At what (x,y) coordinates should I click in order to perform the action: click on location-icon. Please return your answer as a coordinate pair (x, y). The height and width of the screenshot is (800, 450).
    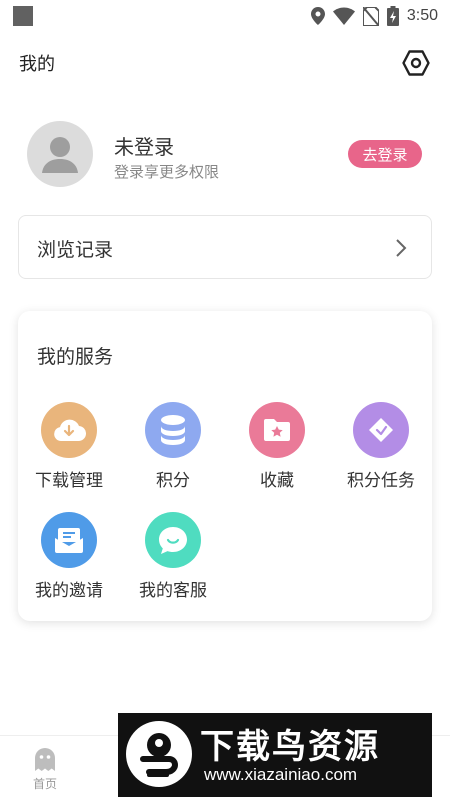
    Looking at the image, I should click on (317, 16).